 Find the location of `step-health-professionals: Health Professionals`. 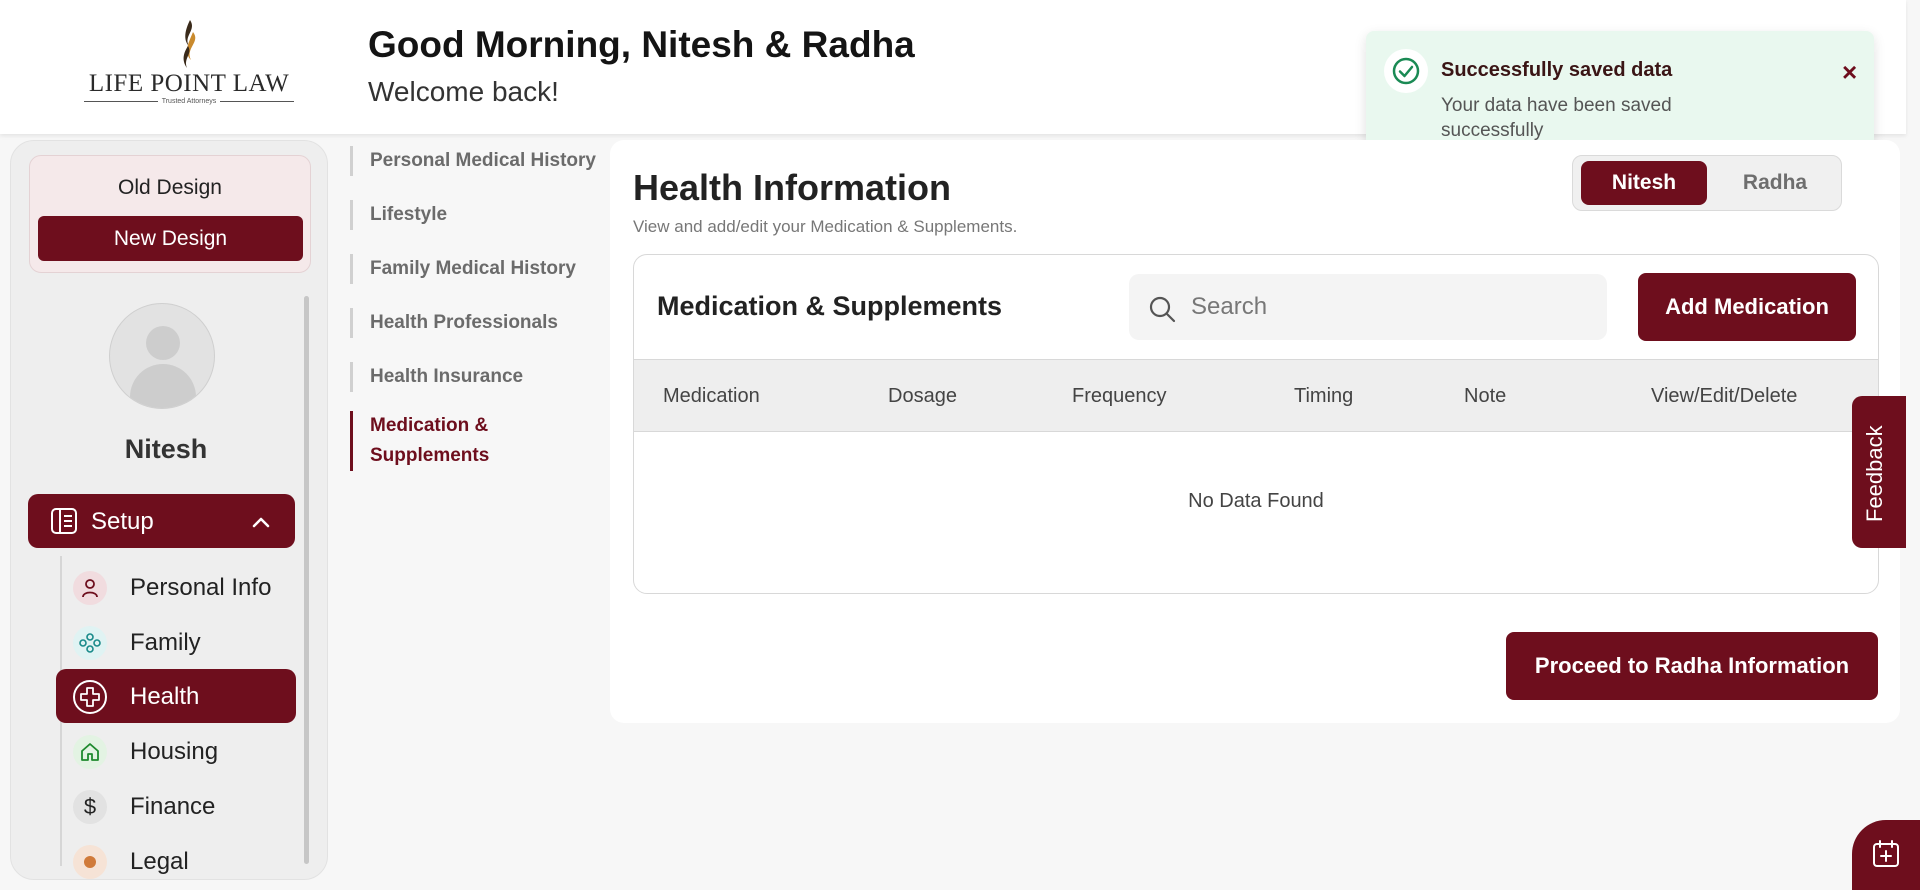

step-health-professionals: Health Professionals is located at coordinates (480, 323).